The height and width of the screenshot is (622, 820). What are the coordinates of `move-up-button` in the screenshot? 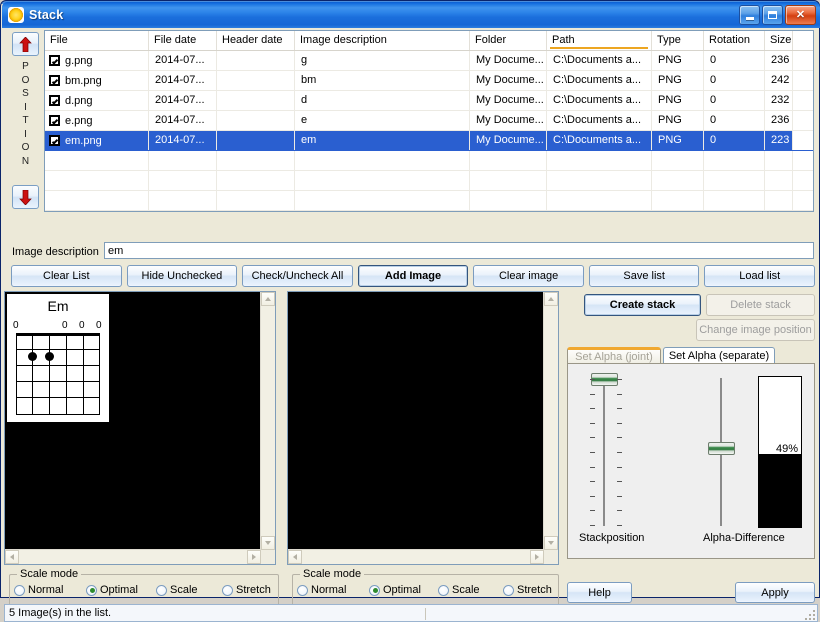 It's located at (25, 44).